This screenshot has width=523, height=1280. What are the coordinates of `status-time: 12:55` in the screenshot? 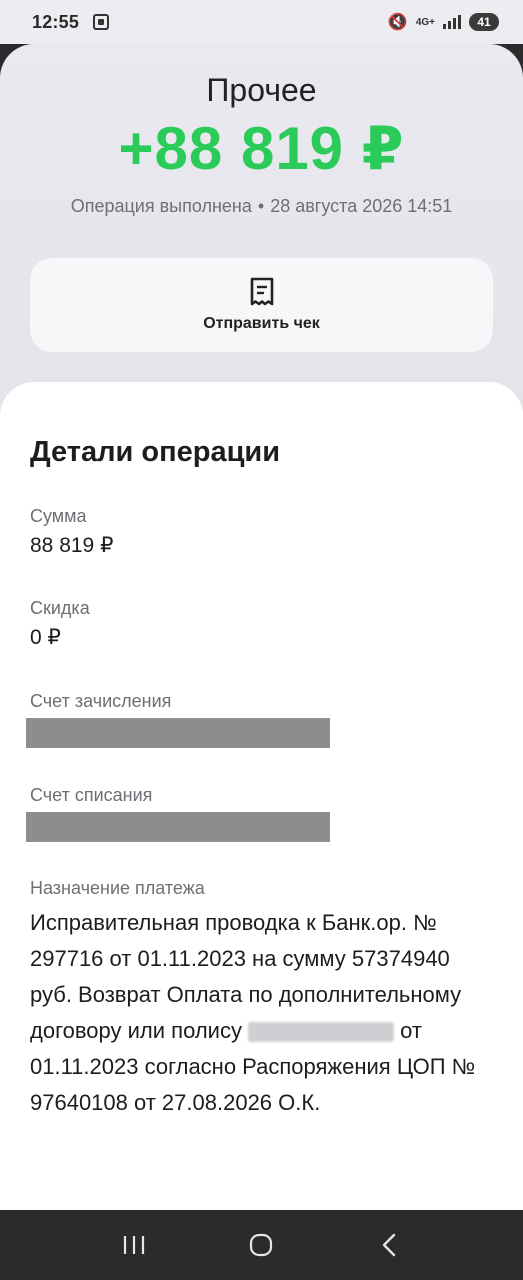 It's located at (56, 21).